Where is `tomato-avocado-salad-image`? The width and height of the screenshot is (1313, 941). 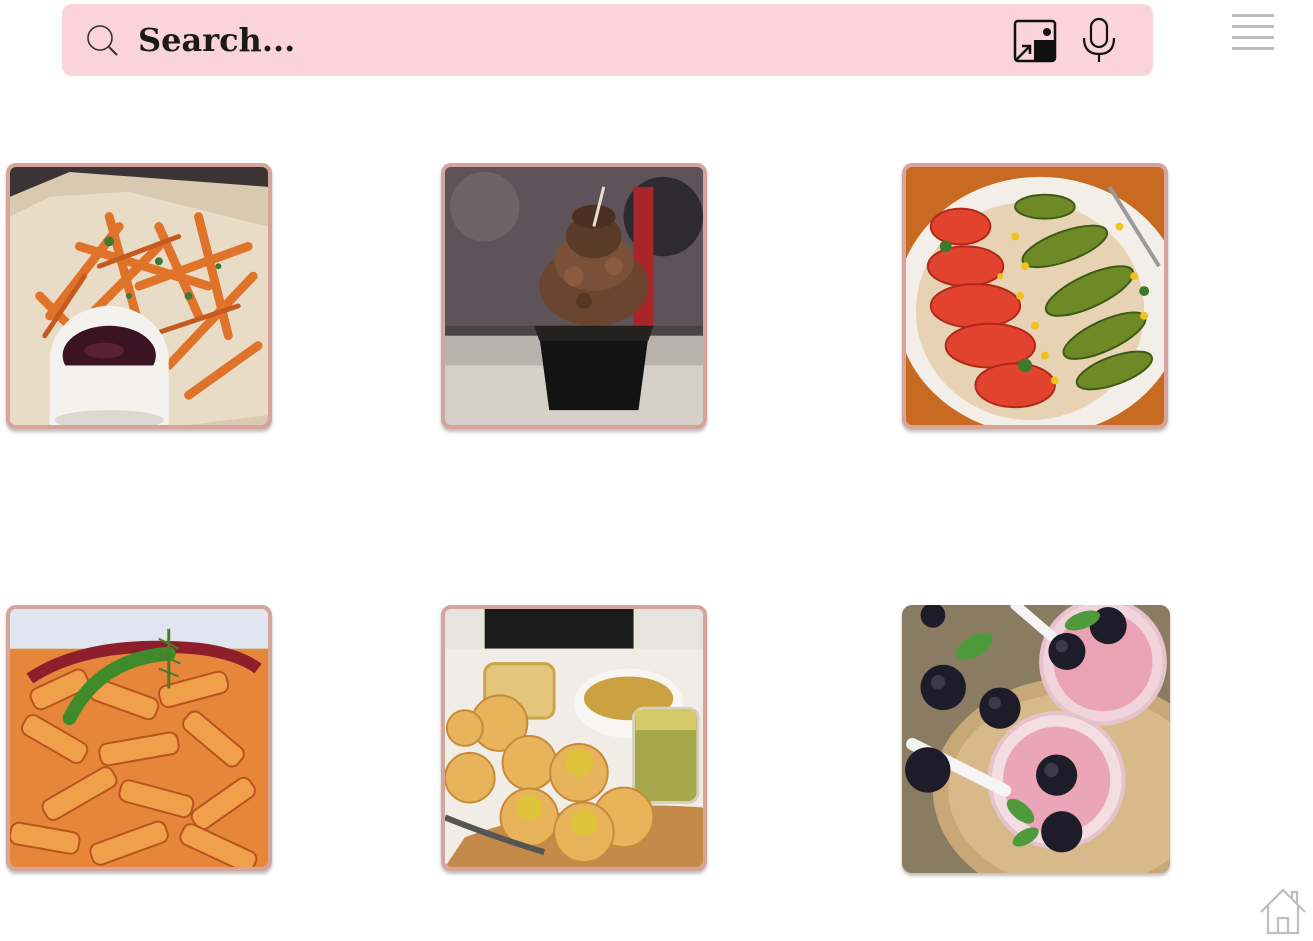
tomato-avocado-salad-image is located at coordinates (1035, 296).